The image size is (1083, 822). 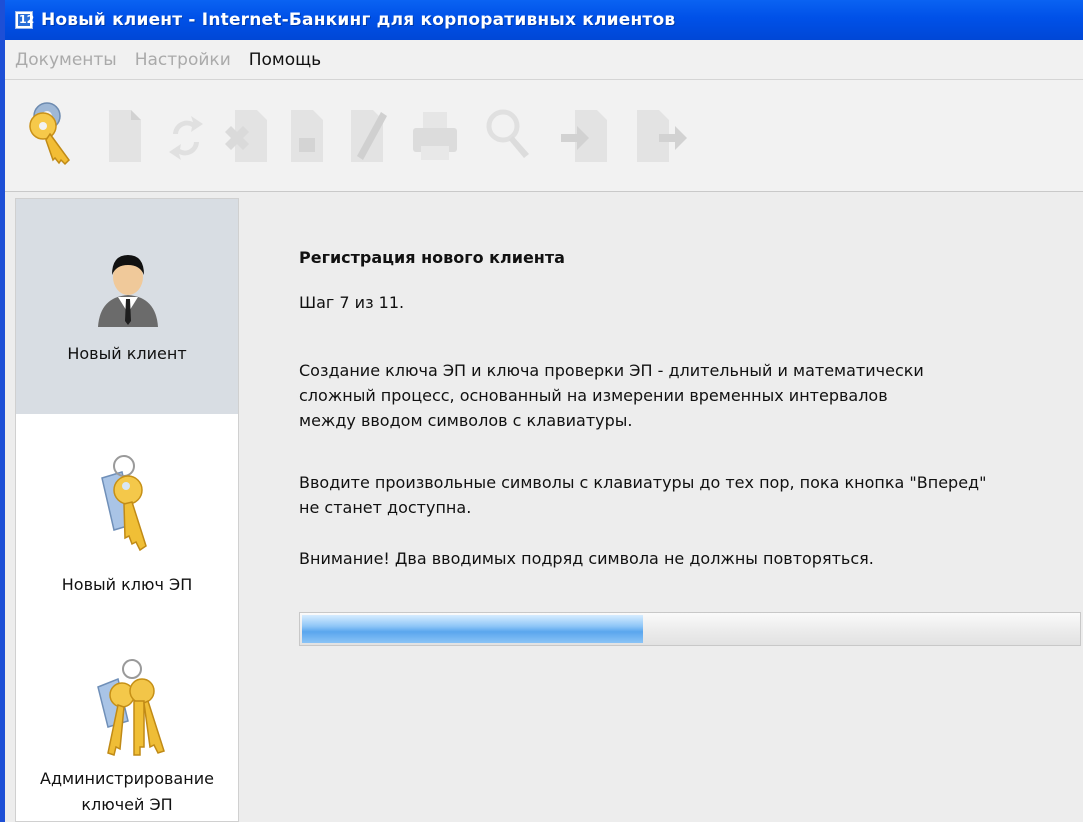 I want to click on app-logo-icon: 12, so click(x=24, y=20).